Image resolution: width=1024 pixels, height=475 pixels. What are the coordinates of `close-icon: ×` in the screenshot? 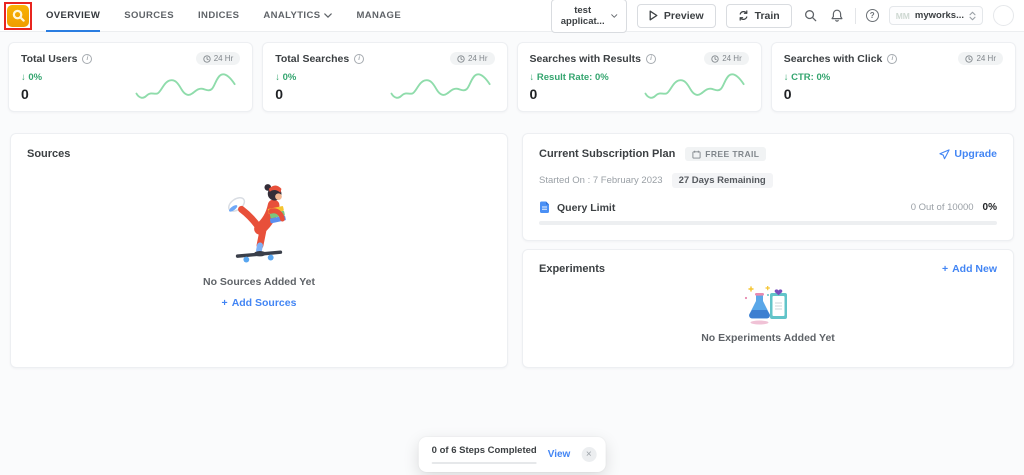 It's located at (589, 454).